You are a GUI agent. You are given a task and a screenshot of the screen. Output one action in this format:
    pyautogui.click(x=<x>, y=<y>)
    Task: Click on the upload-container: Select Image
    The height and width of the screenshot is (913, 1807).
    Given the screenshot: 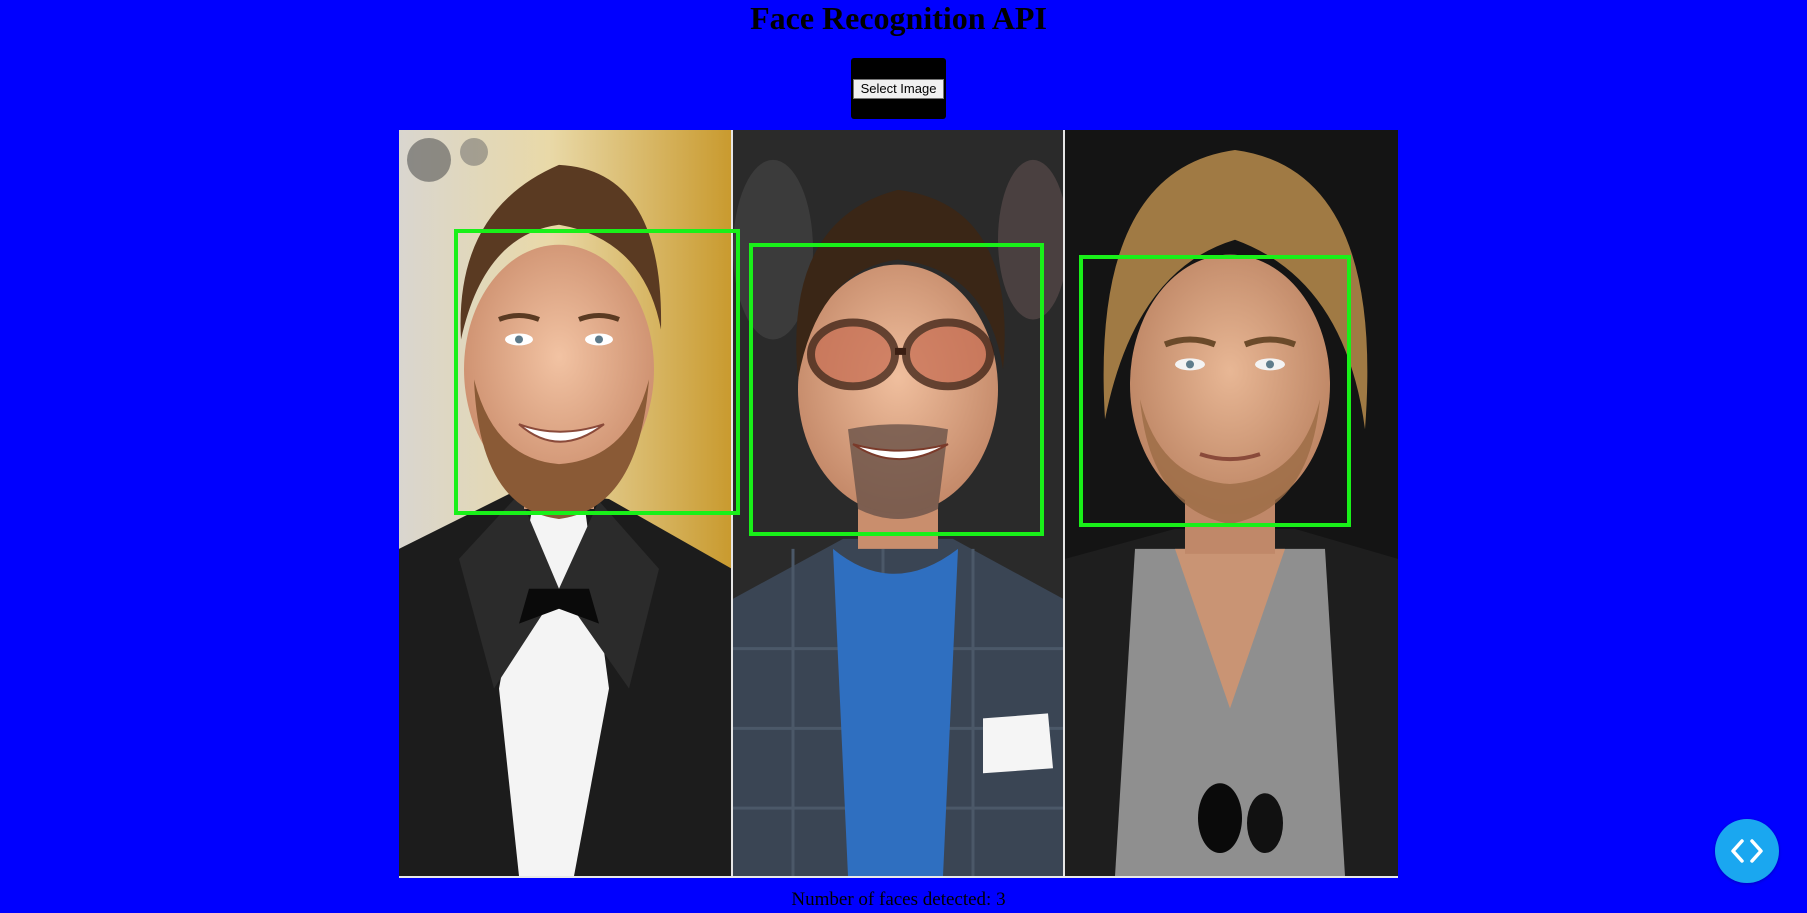 What is the action you would take?
    pyautogui.click(x=898, y=88)
    